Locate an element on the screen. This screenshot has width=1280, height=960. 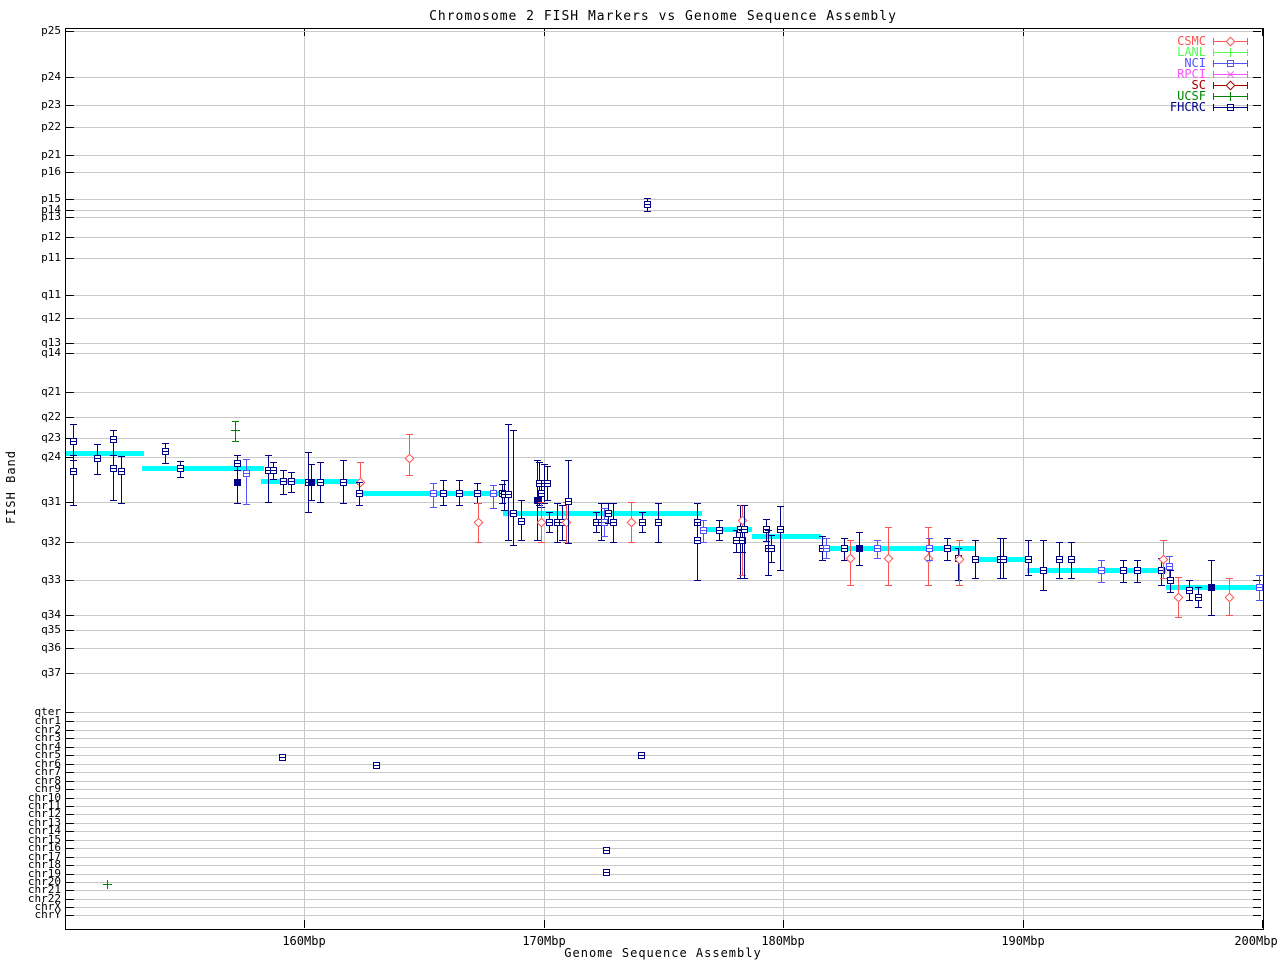
y-band-label: p11 is located at coordinates (51, 257).